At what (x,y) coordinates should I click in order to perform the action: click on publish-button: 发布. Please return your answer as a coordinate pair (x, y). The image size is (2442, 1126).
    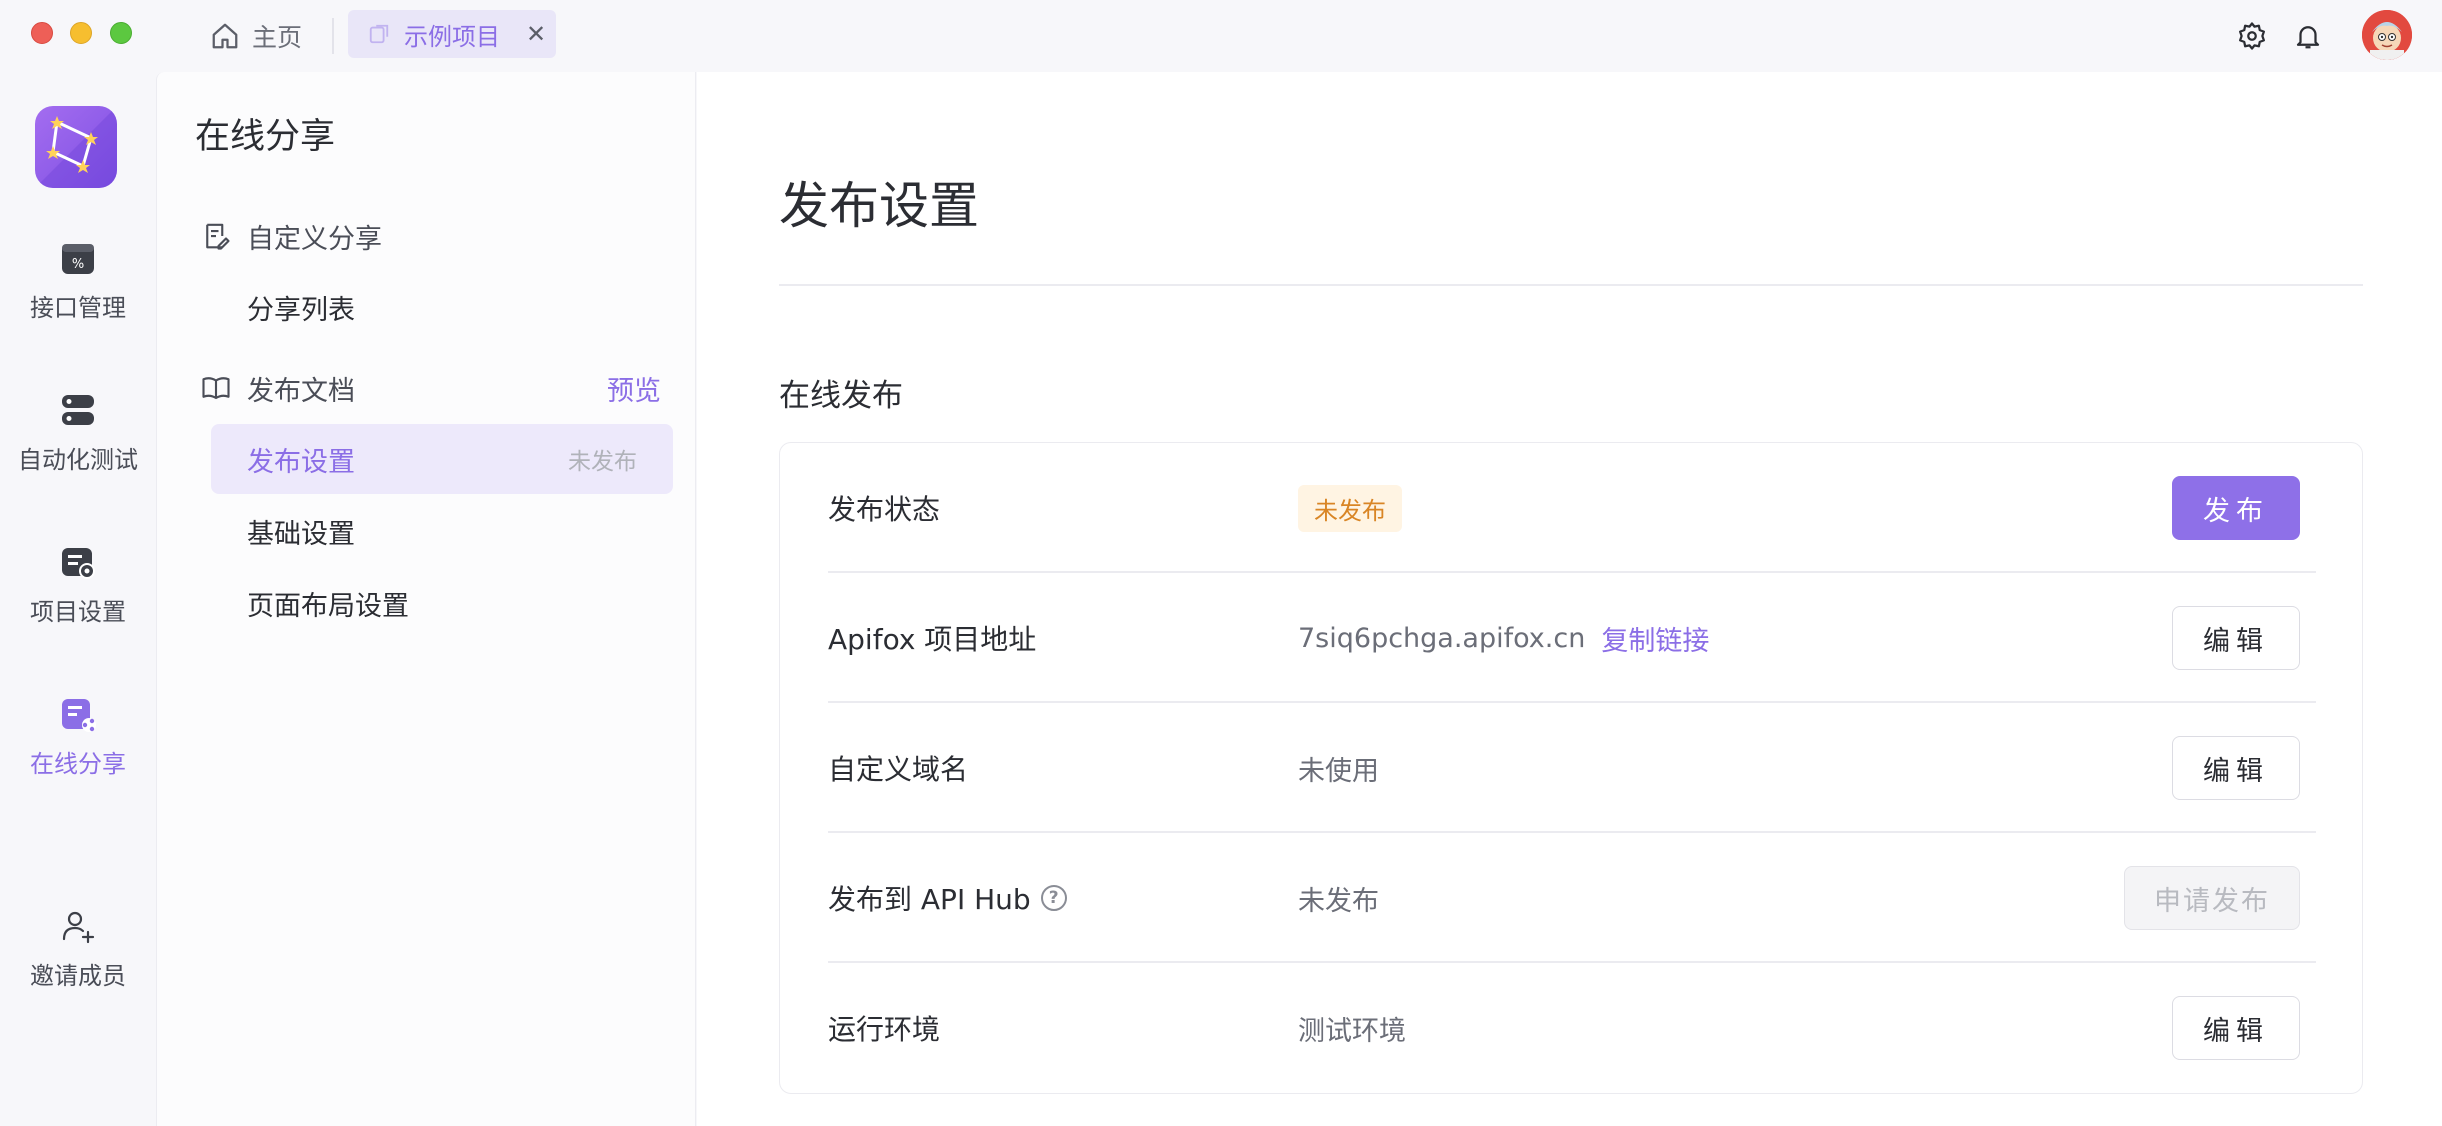
    Looking at the image, I should click on (2236, 508).